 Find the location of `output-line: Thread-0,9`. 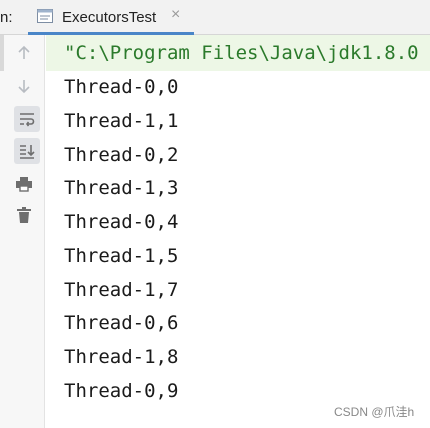

output-line: Thread-0,9 is located at coordinates (121, 391).